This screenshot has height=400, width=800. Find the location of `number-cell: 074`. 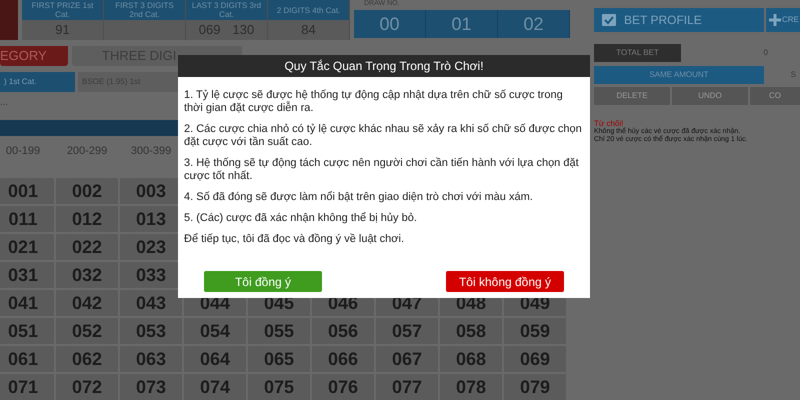

number-cell: 074 is located at coordinates (215, 387).